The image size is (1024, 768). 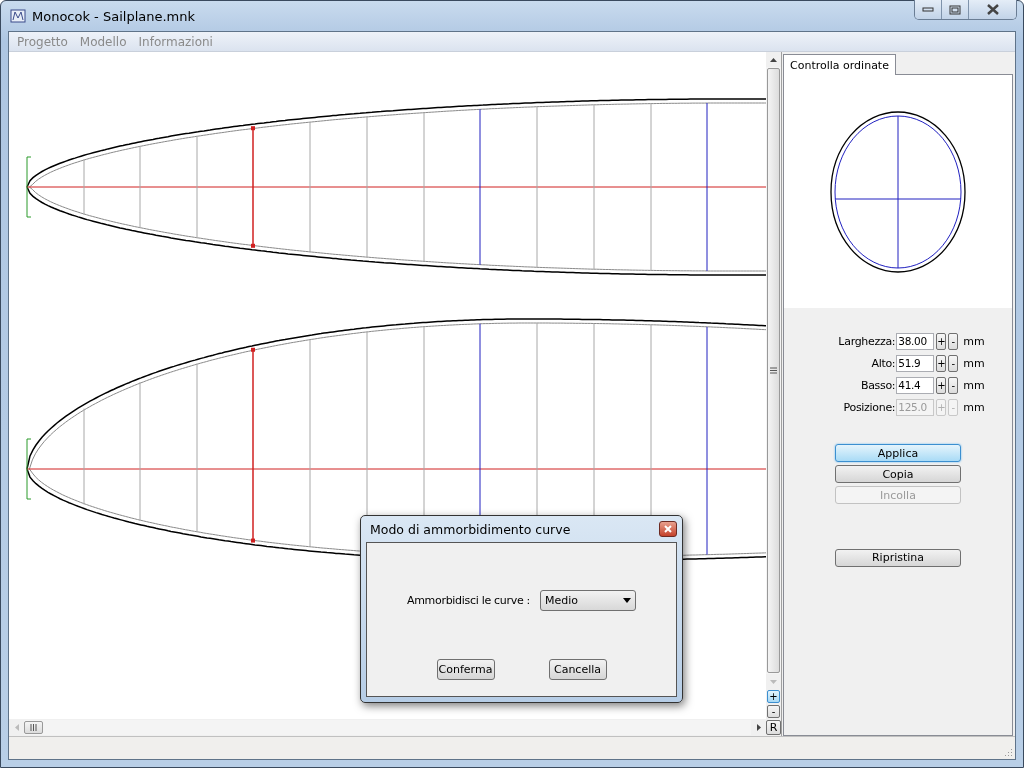 I want to click on zoom-button: -, so click(x=773, y=711).